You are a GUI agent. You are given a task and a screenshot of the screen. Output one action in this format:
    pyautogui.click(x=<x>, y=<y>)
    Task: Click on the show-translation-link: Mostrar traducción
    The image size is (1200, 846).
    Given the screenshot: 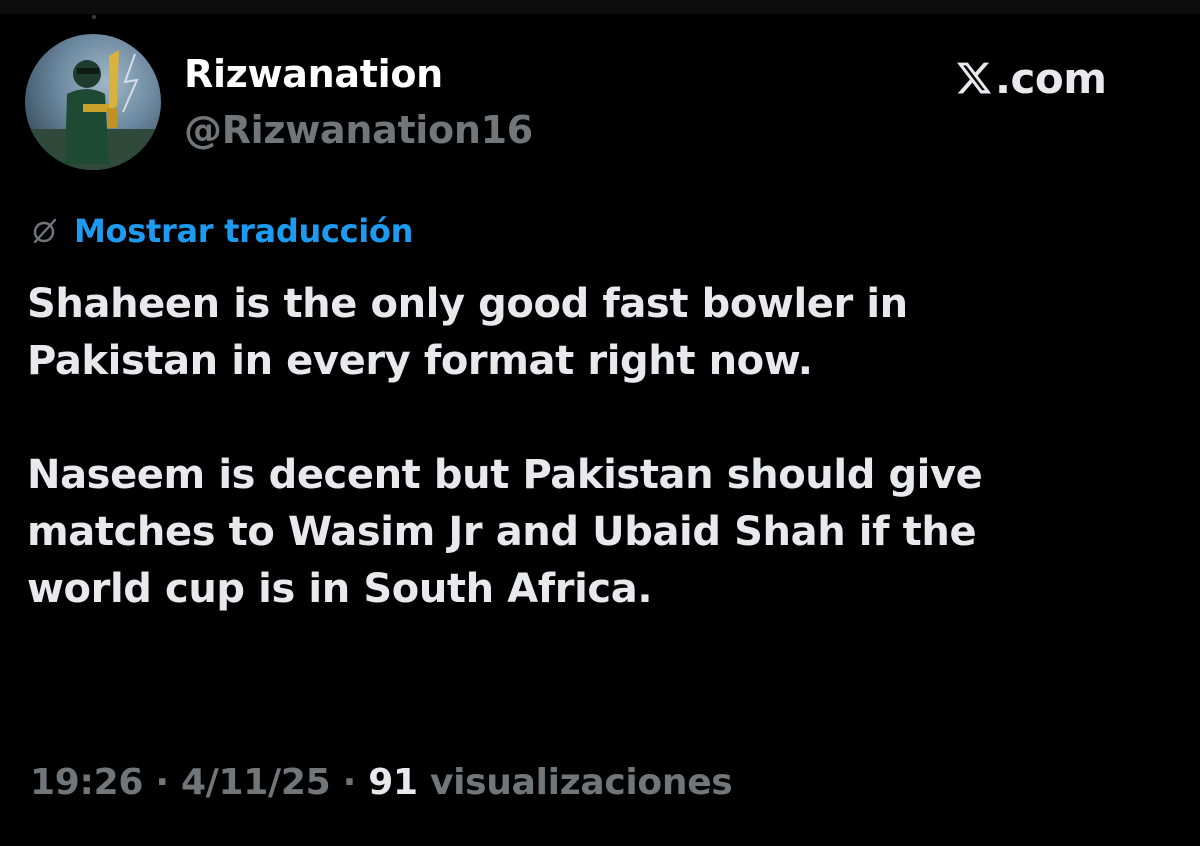 What is the action you would take?
    pyautogui.click(x=243, y=231)
    